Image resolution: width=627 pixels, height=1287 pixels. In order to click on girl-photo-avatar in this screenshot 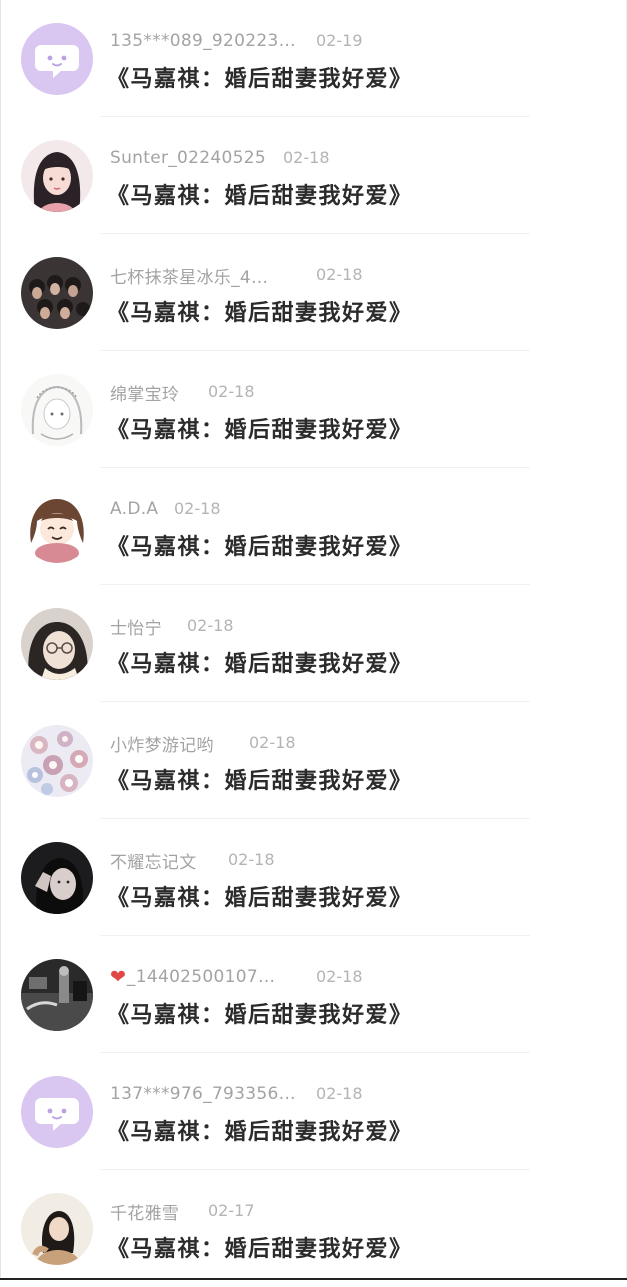, I will do `click(57, 1229)`.